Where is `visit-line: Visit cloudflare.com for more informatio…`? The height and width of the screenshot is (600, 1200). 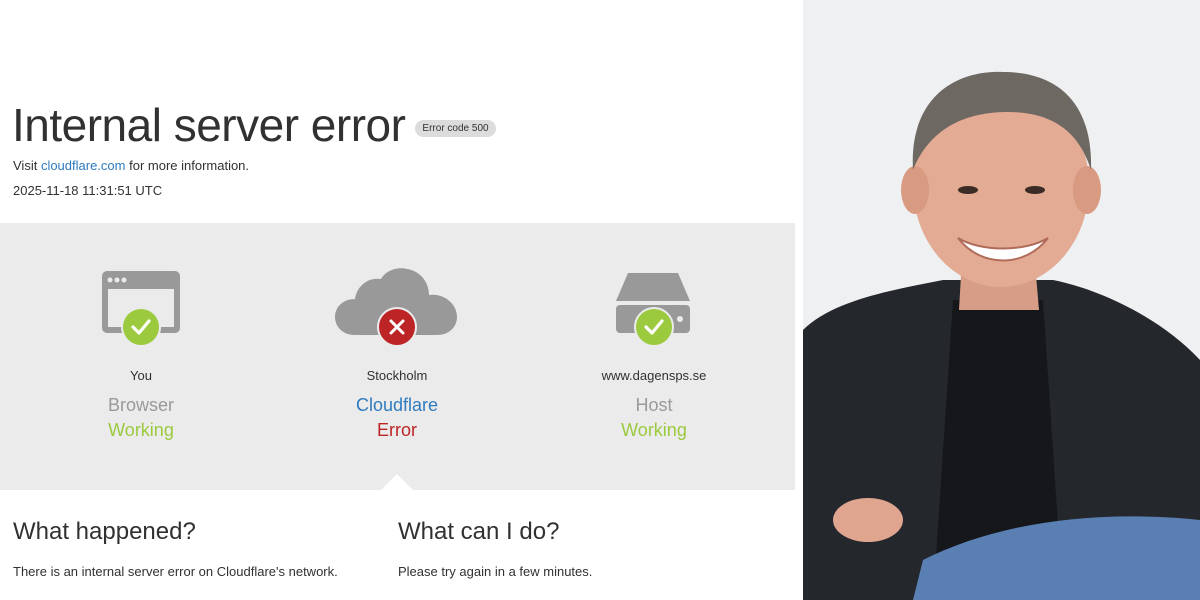 visit-line: Visit cloudflare.com for more informatio… is located at coordinates (131, 165).